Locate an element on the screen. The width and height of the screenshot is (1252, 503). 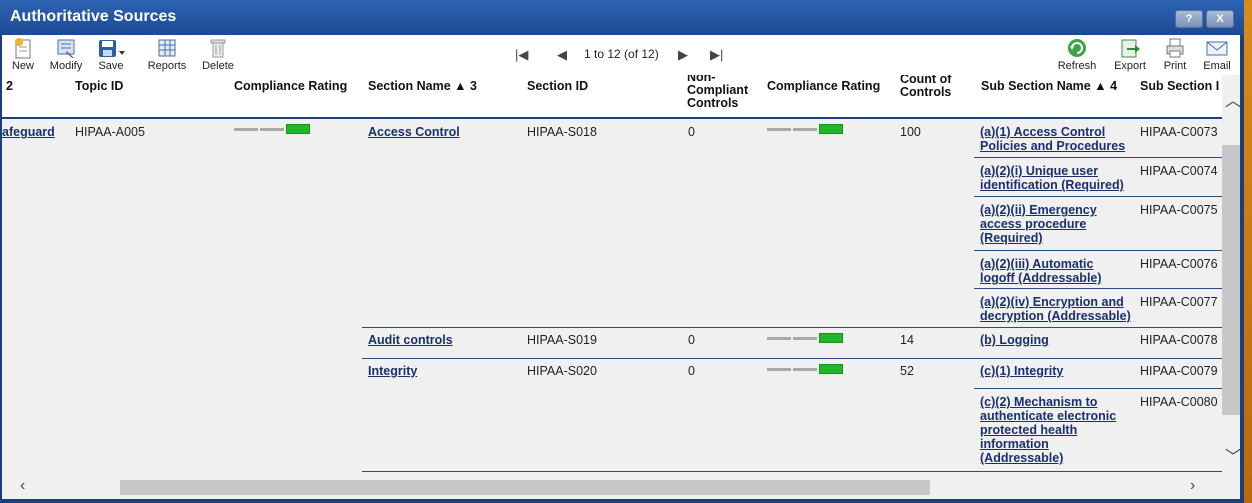
topic-name-link: afeguard is located at coordinates (28, 132).